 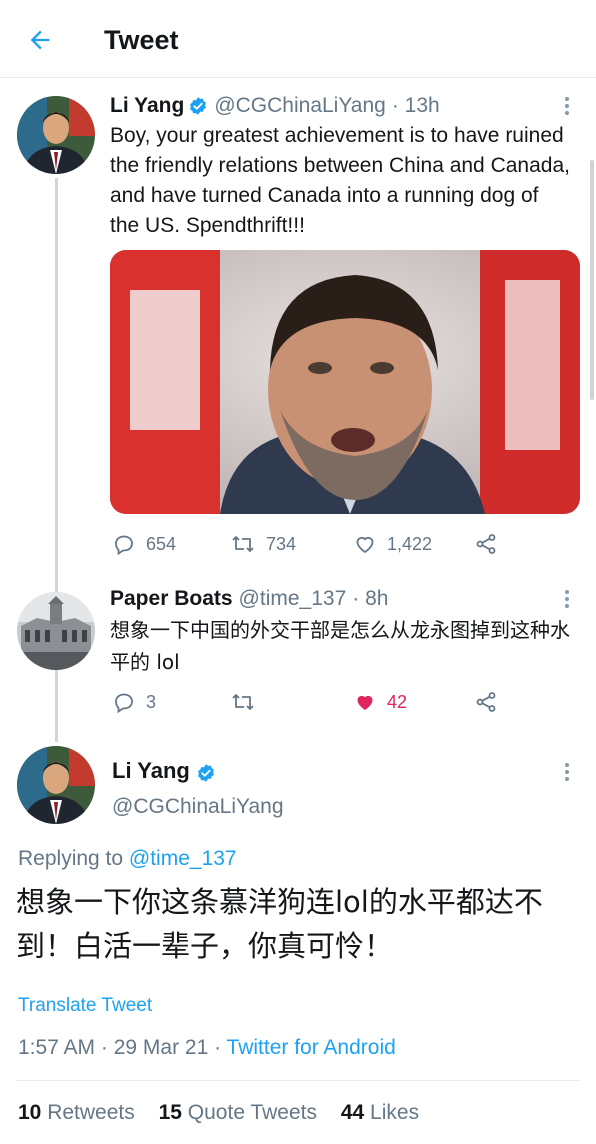 I want to click on tweet-client-link: Twitter for Android, so click(x=311, y=1047).